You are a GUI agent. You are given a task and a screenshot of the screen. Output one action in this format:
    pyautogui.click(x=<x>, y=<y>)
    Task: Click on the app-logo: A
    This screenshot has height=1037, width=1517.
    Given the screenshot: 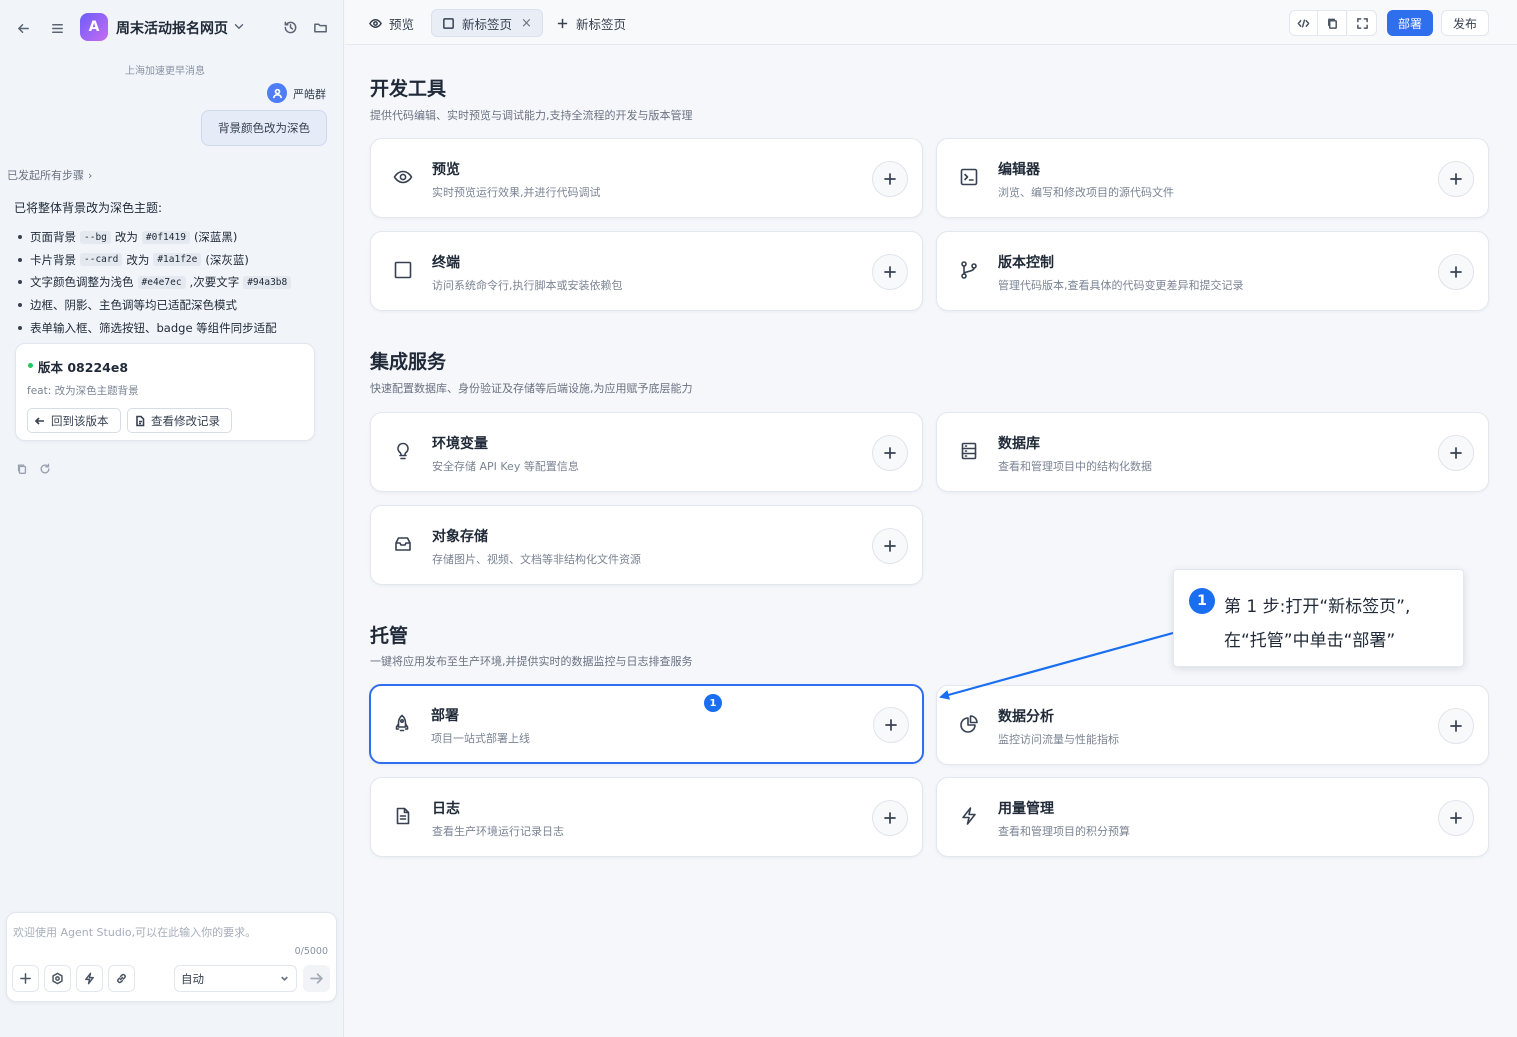 What is the action you would take?
    pyautogui.click(x=94, y=27)
    